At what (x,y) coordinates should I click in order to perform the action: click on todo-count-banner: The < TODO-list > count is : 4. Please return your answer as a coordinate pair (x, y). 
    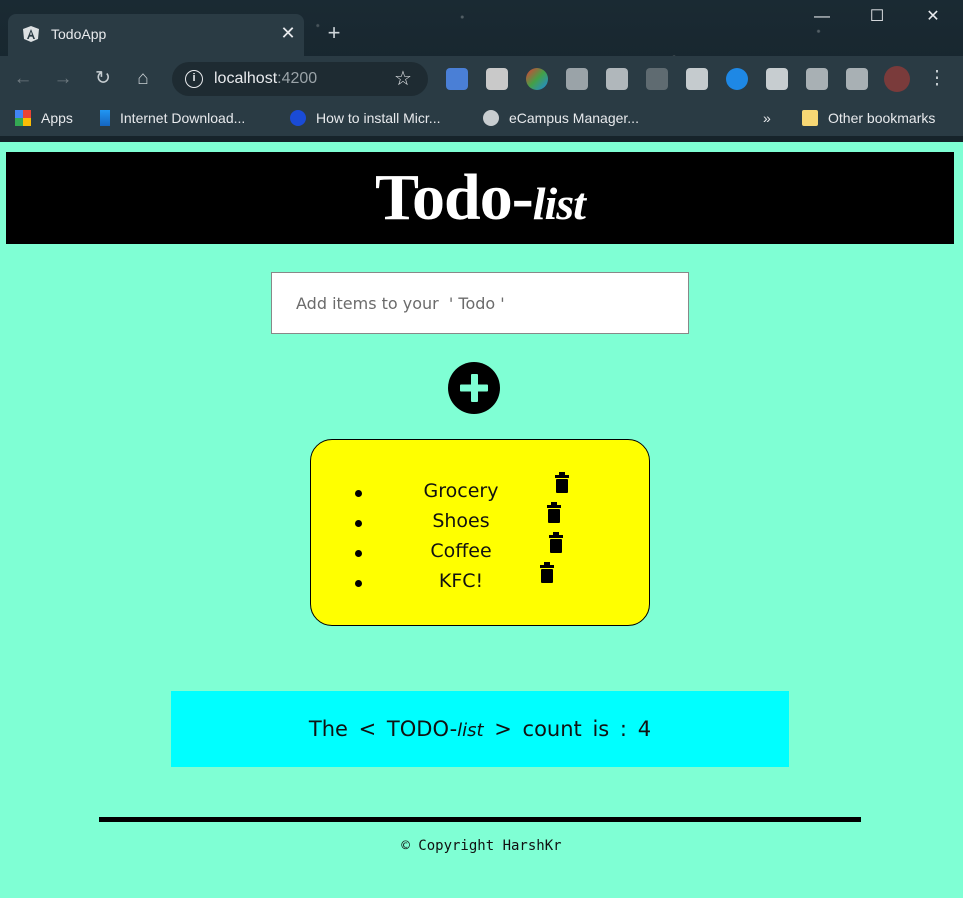
    Looking at the image, I should click on (480, 729).